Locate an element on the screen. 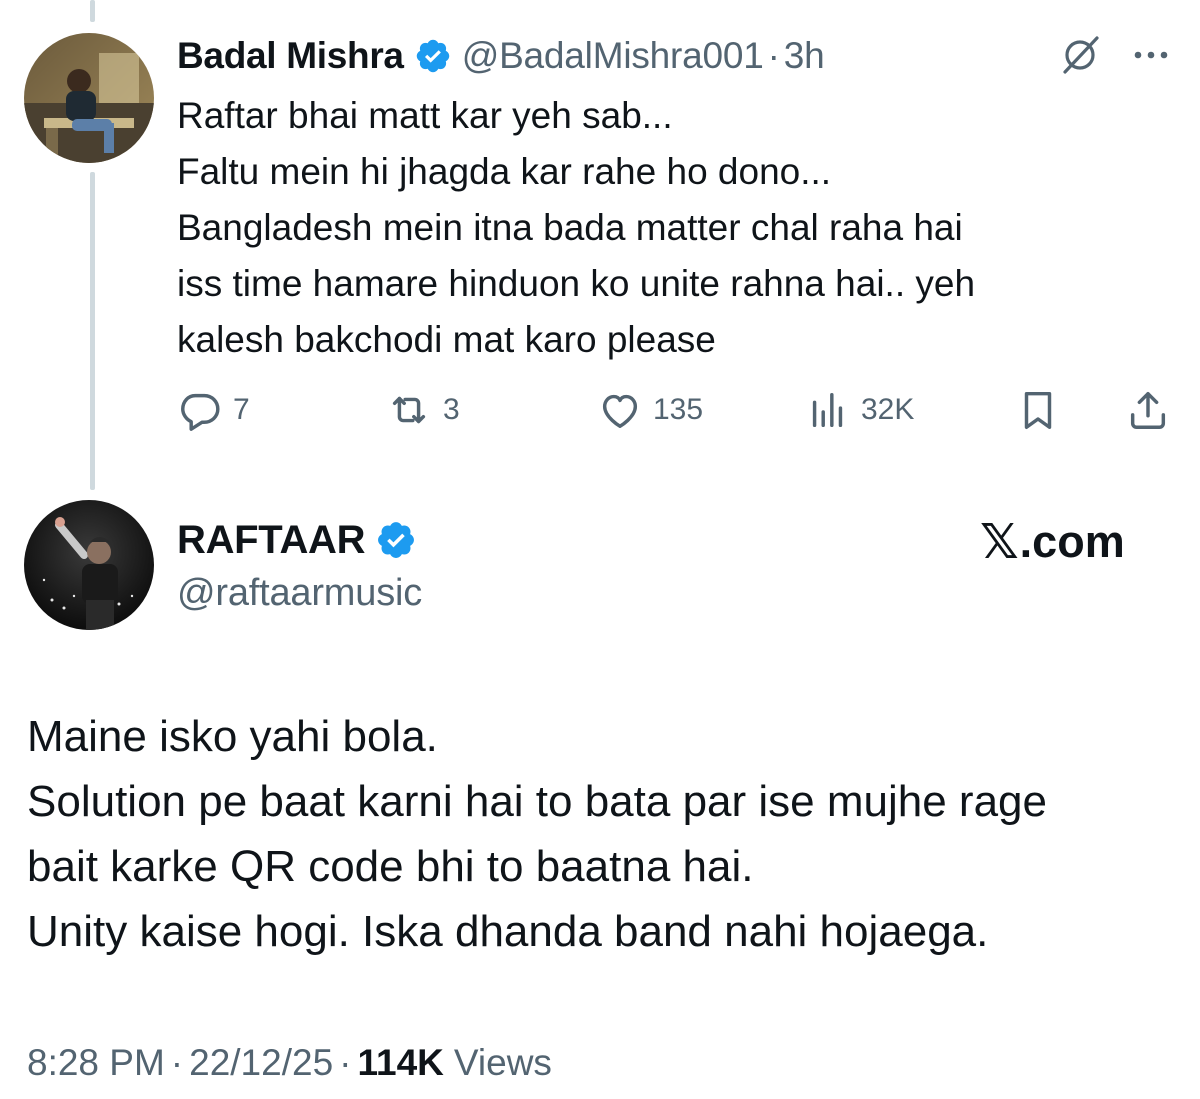 This screenshot has height=1099, width=1200. bookmark-icon is located at coordinates (1038, 410).